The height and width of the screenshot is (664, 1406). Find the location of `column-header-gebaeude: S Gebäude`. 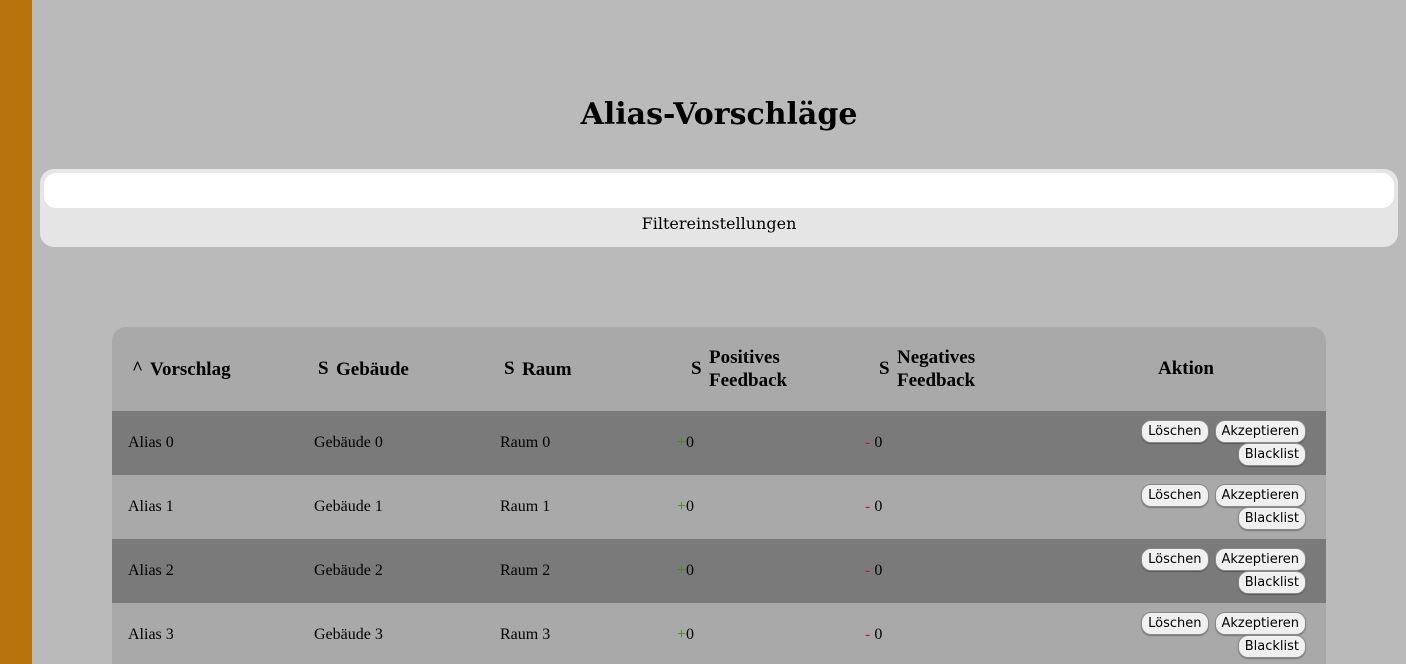

column-header-gebaeude: S Gebäude is located at coordinates (391, 369).